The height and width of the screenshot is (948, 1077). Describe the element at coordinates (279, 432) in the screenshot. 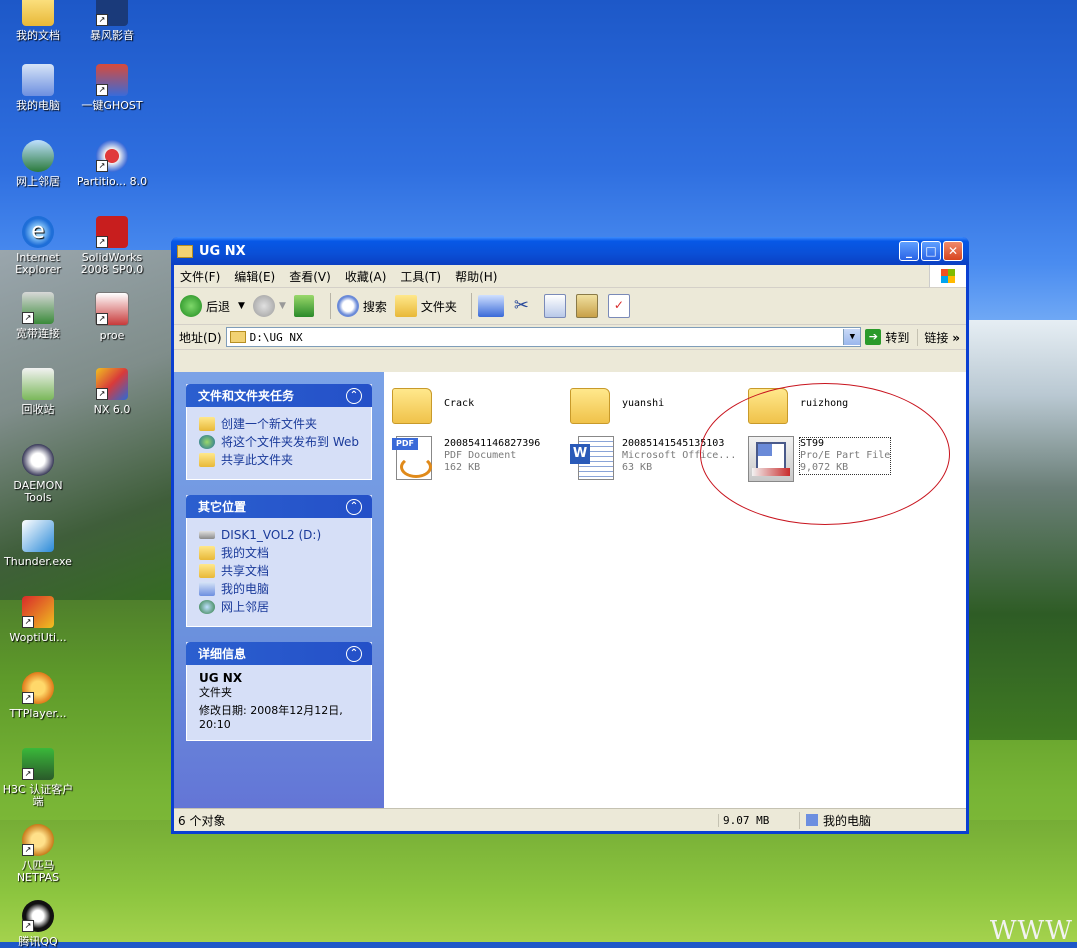

I see `tasks-panel: 文件和文件夹任务 ⌃ 创建一个新文件夹 将这个文件夹发布到 Web 共享此文件夹` at that location.